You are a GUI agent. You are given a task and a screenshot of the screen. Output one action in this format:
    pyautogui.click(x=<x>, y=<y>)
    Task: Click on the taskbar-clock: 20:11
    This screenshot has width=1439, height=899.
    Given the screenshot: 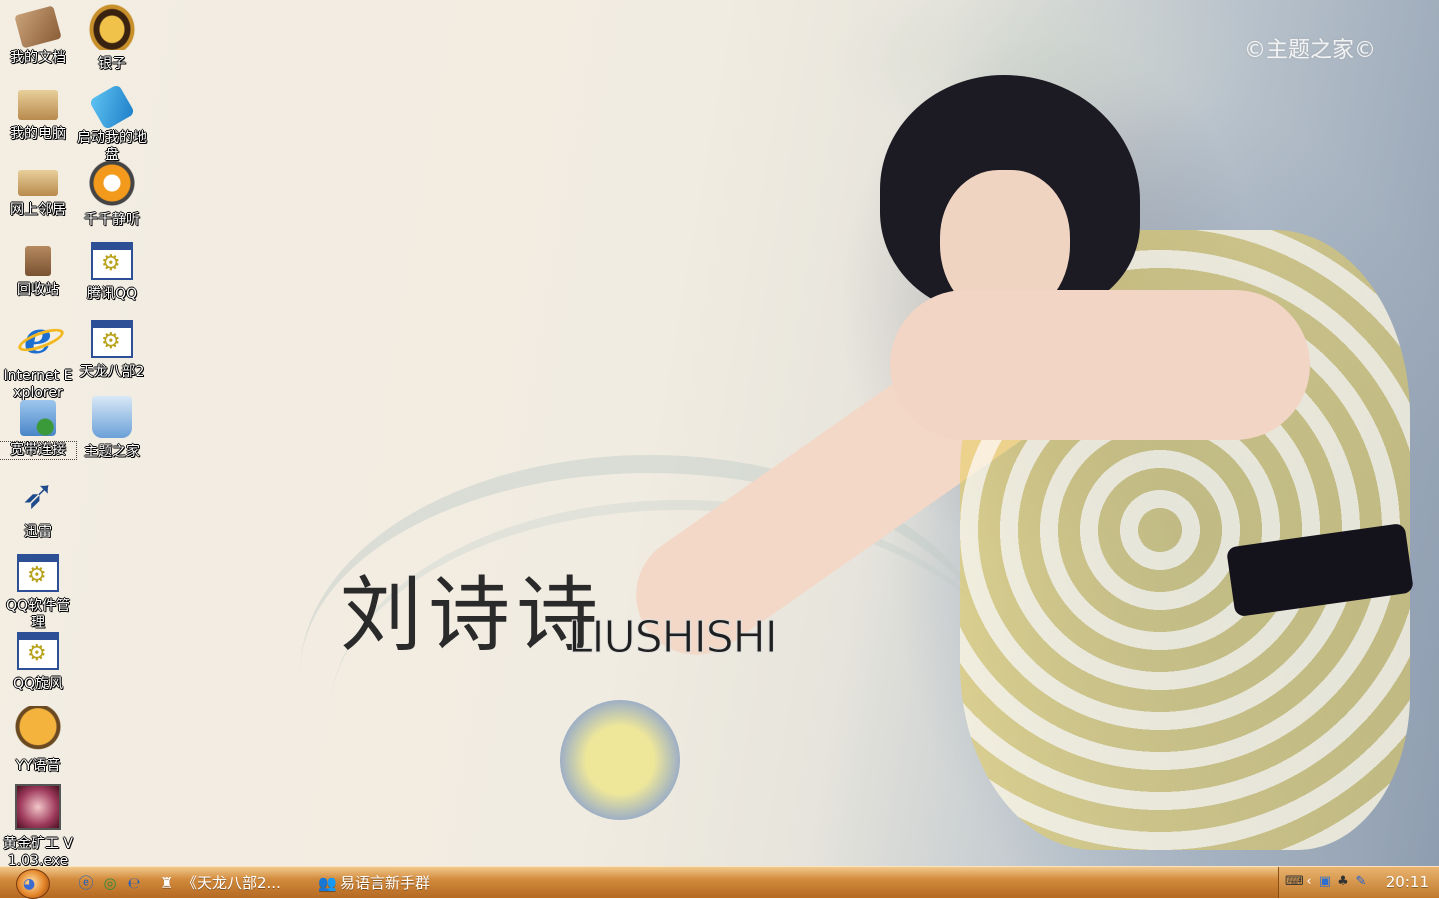 What is the action you would take?
    pyautogui.click(x=1407, y=882)
    